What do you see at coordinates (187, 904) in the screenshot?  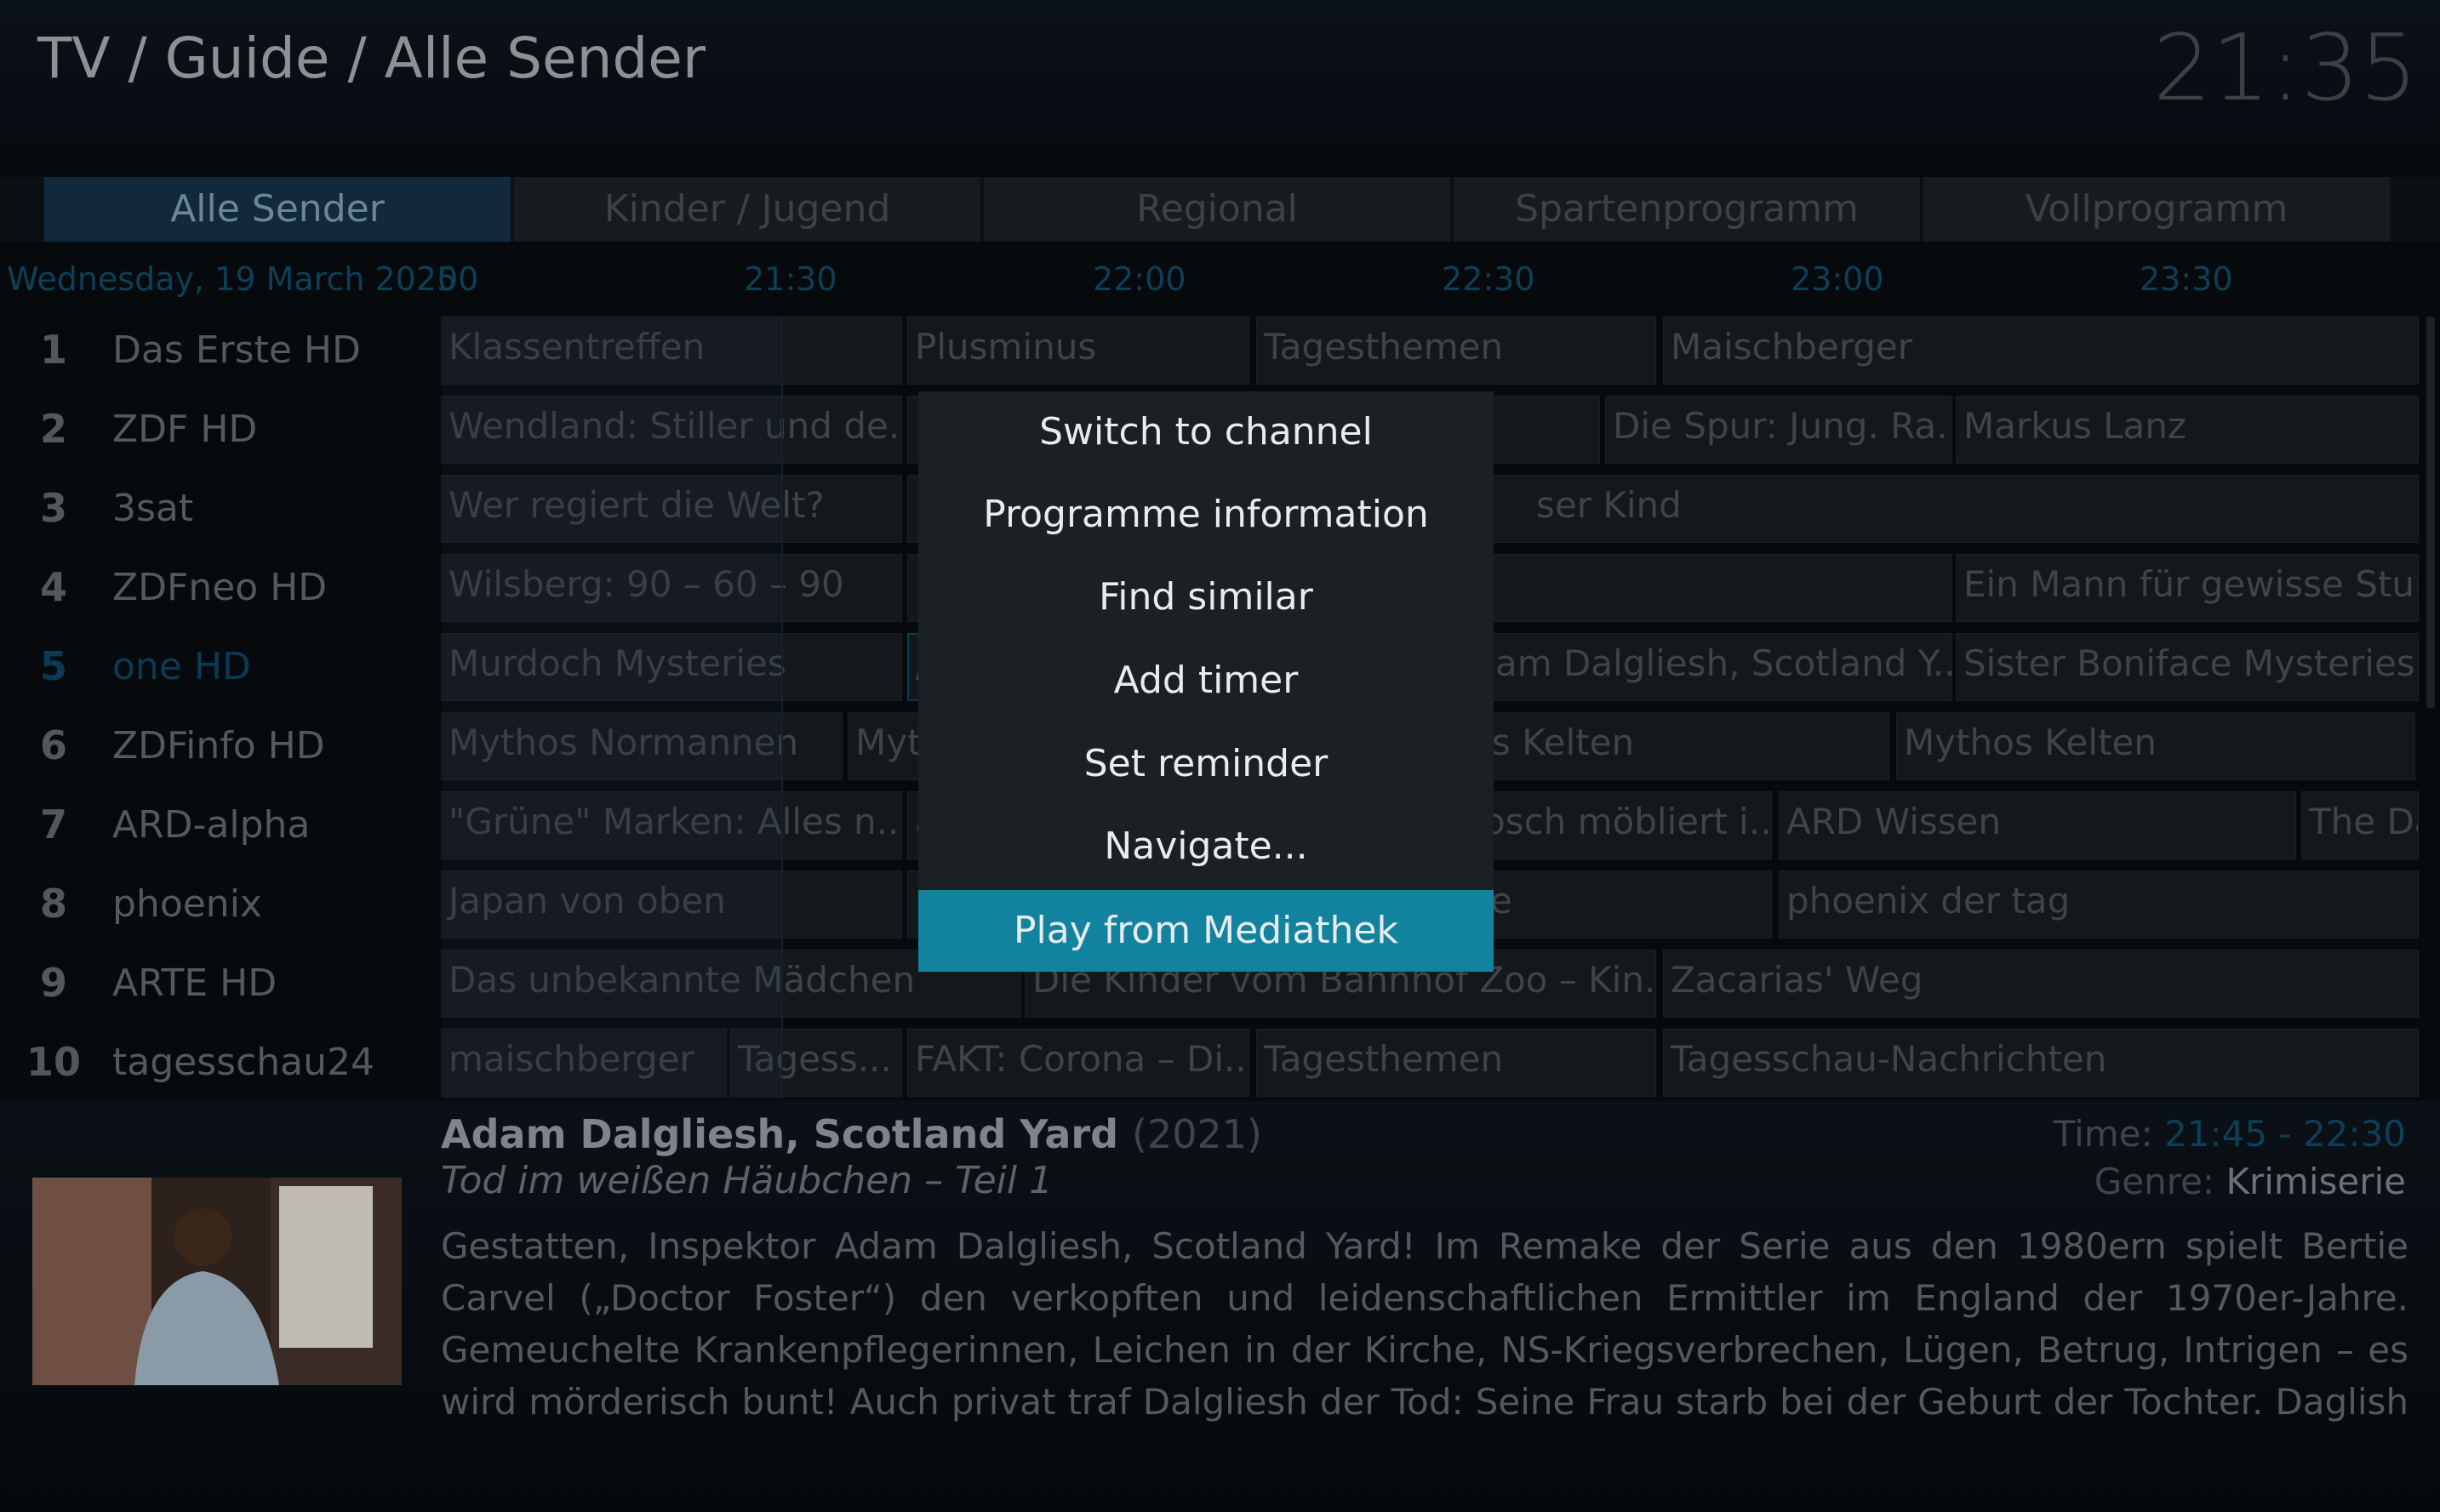 I see `channel-name: phoenix` at bounding box center [187, 904].